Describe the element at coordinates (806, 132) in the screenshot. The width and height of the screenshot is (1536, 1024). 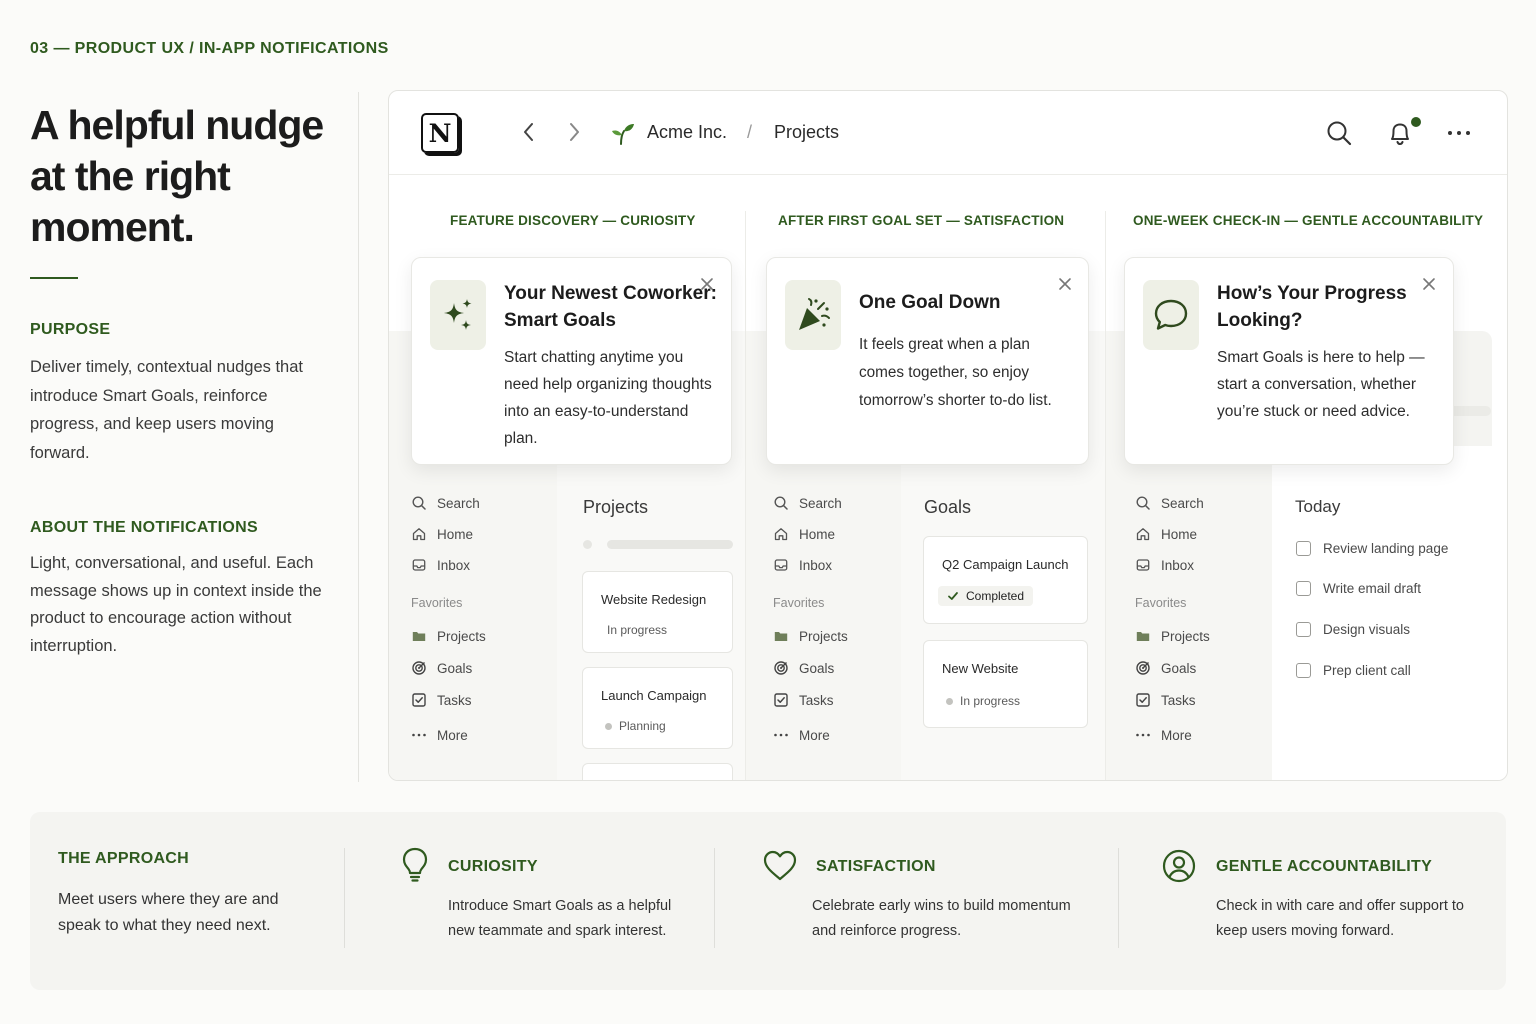
I see `breadcrumb-page: Projects` at that location.